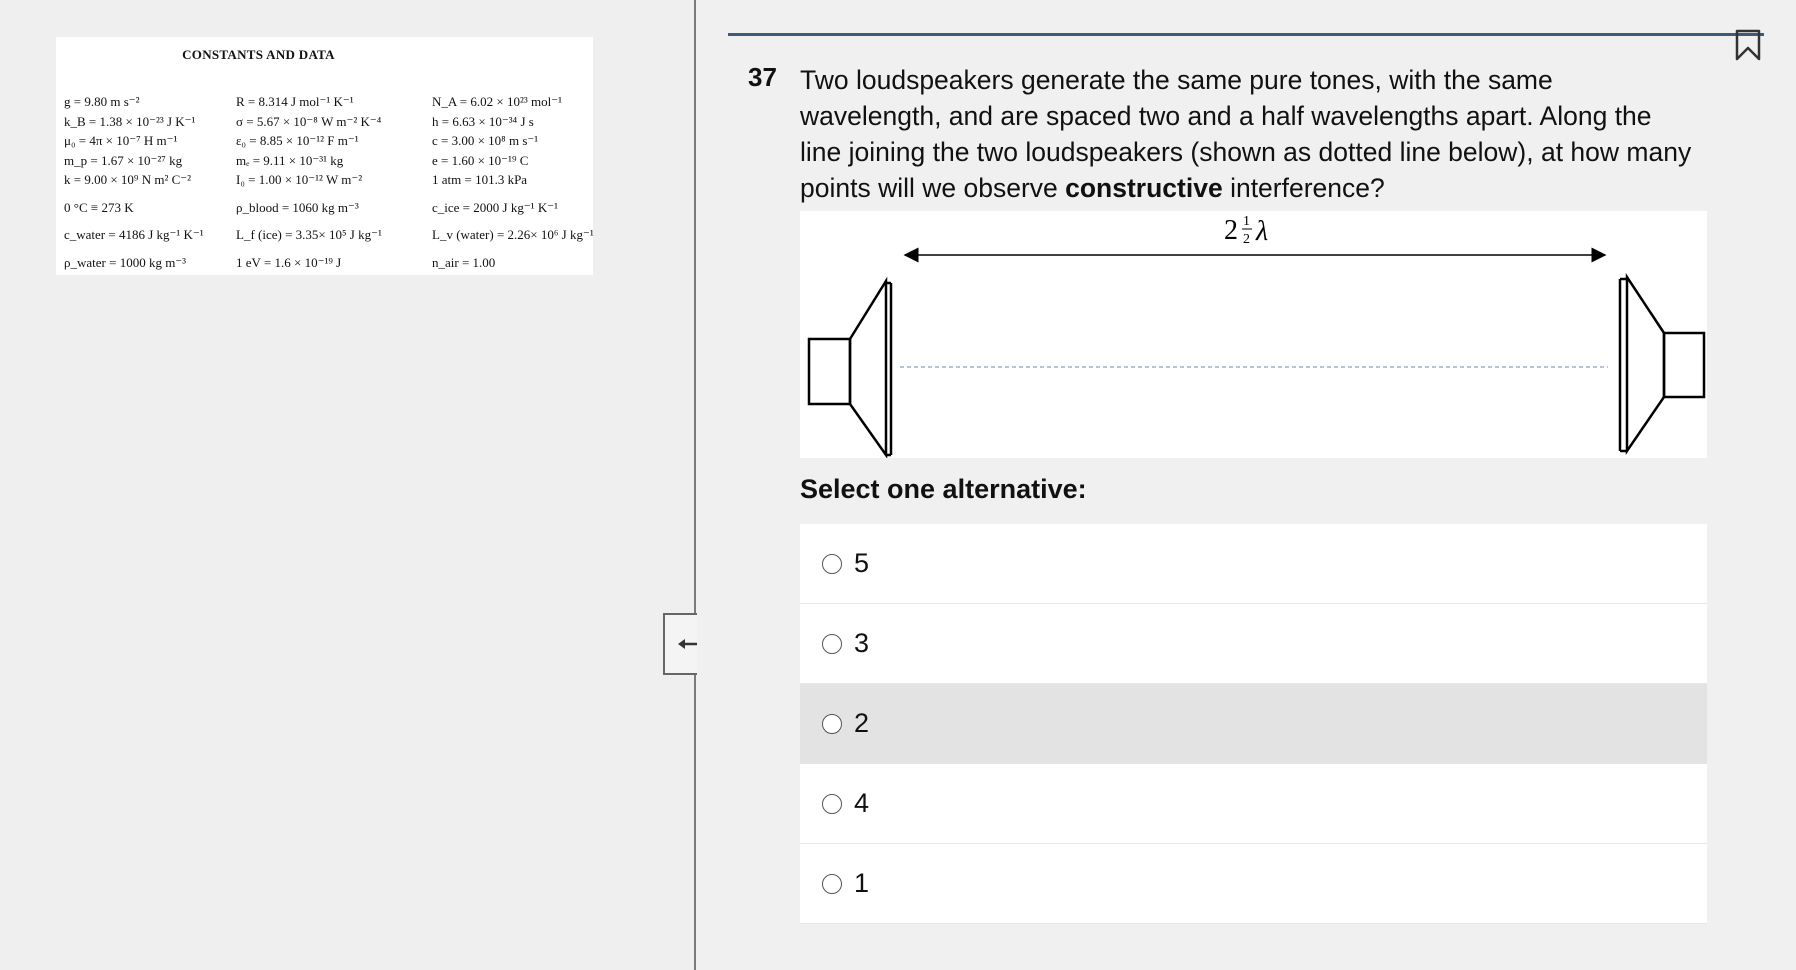  I want to click on option-label: 2, so click(862, 723).